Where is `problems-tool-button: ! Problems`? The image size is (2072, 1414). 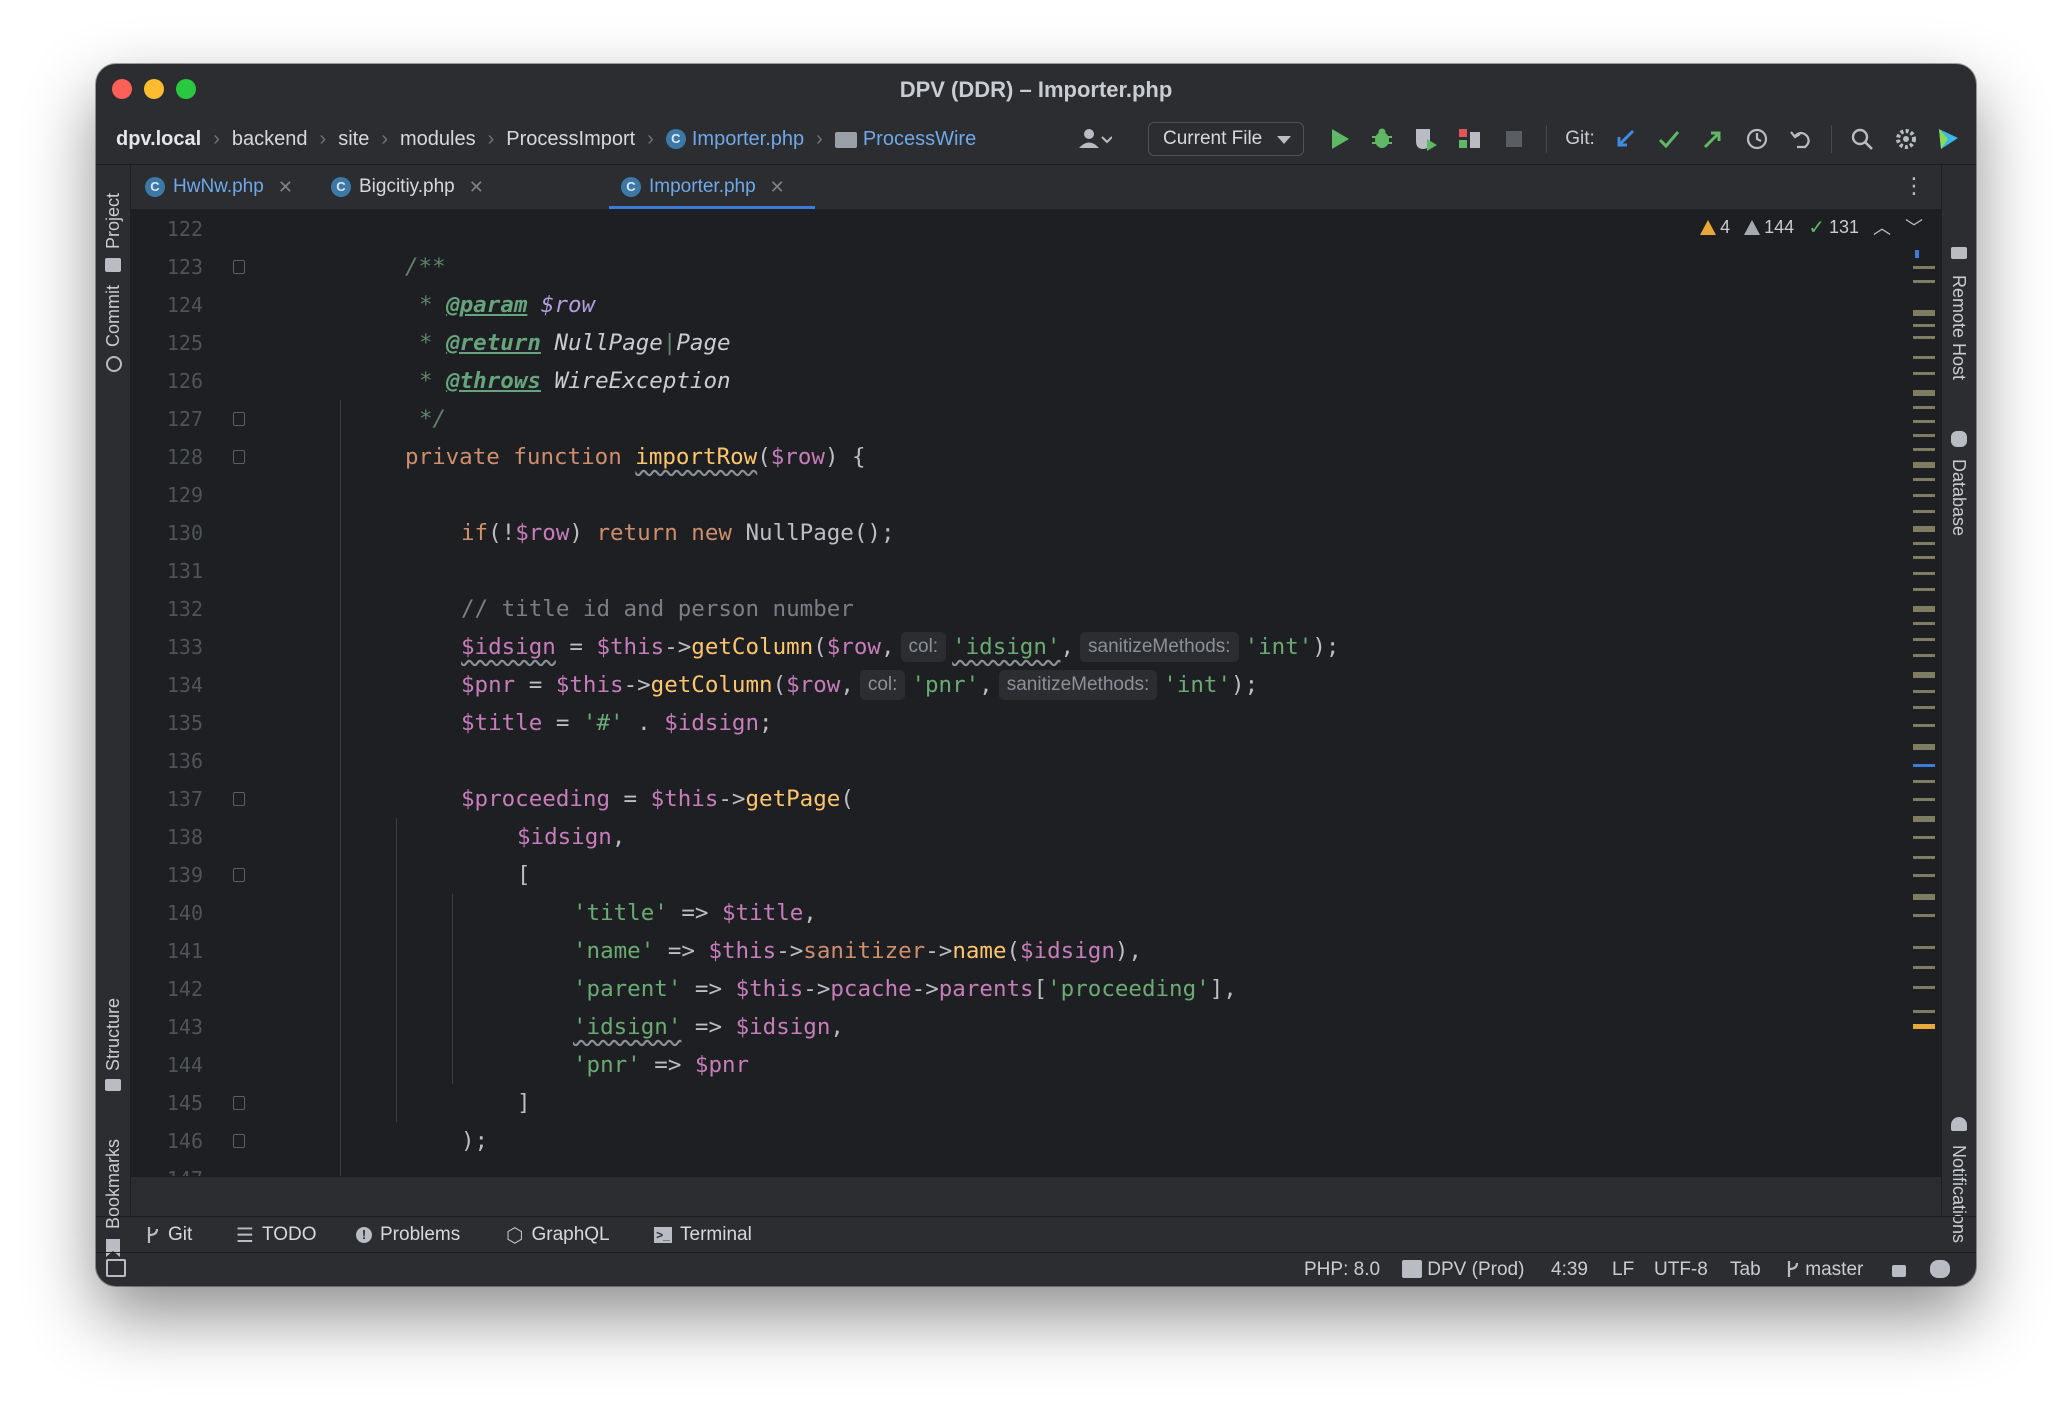
problems-tool-button: ! Problems is located at coordinates (408, 1235).